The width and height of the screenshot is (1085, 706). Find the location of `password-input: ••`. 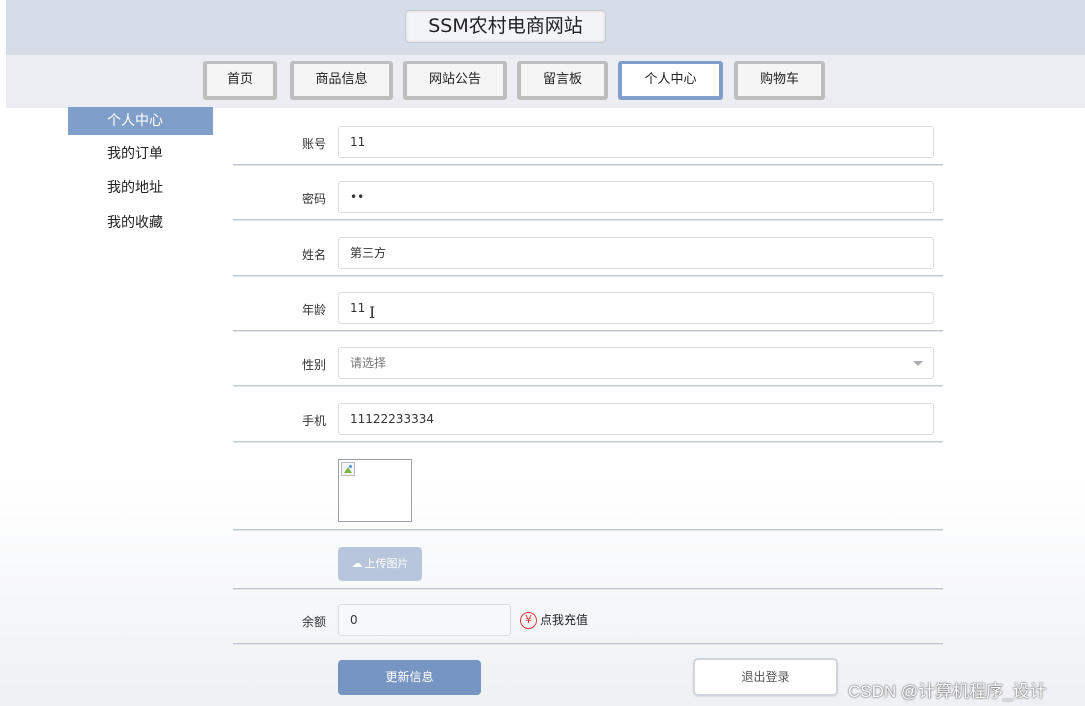

password-input: •• is located at coordinates (636, 197).